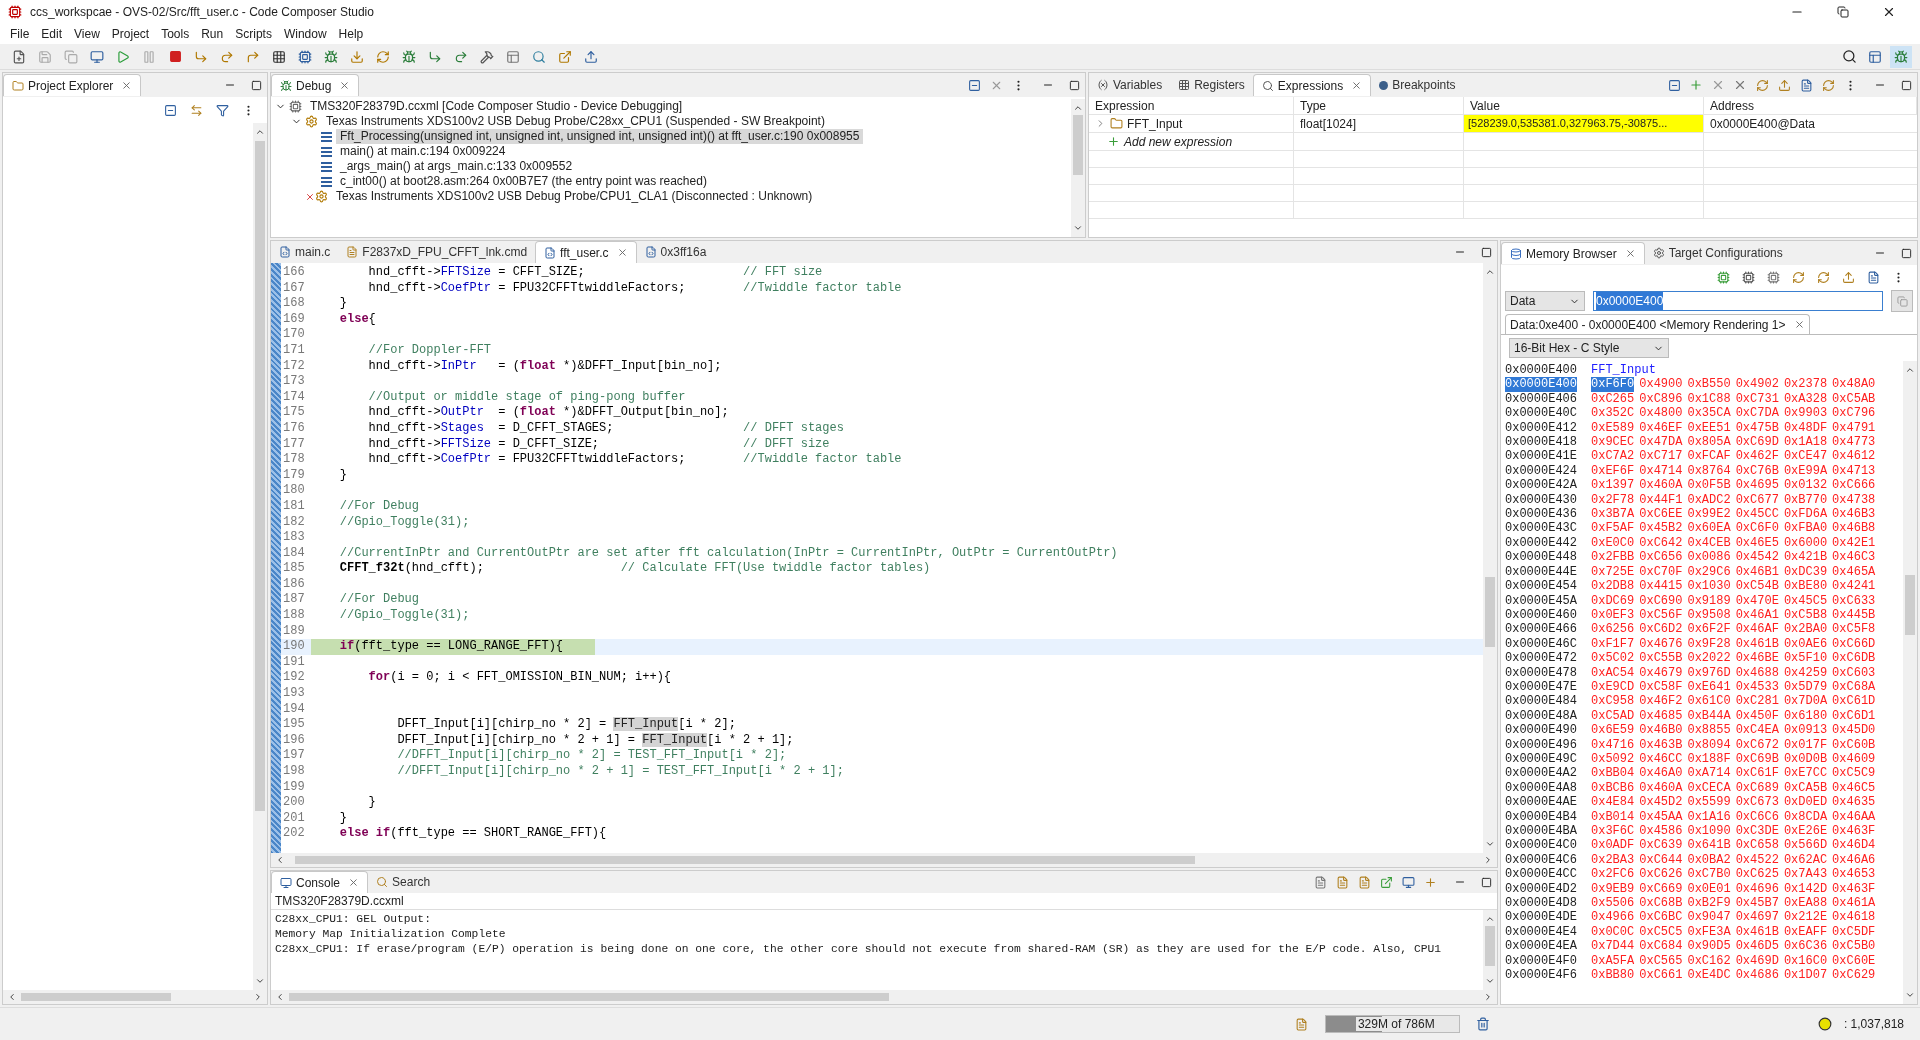 The image size is (1920, 1040). Describe the element at coordinates (1757, 687) in the screenshot. I see `memory-value: 0x4533` at that location.